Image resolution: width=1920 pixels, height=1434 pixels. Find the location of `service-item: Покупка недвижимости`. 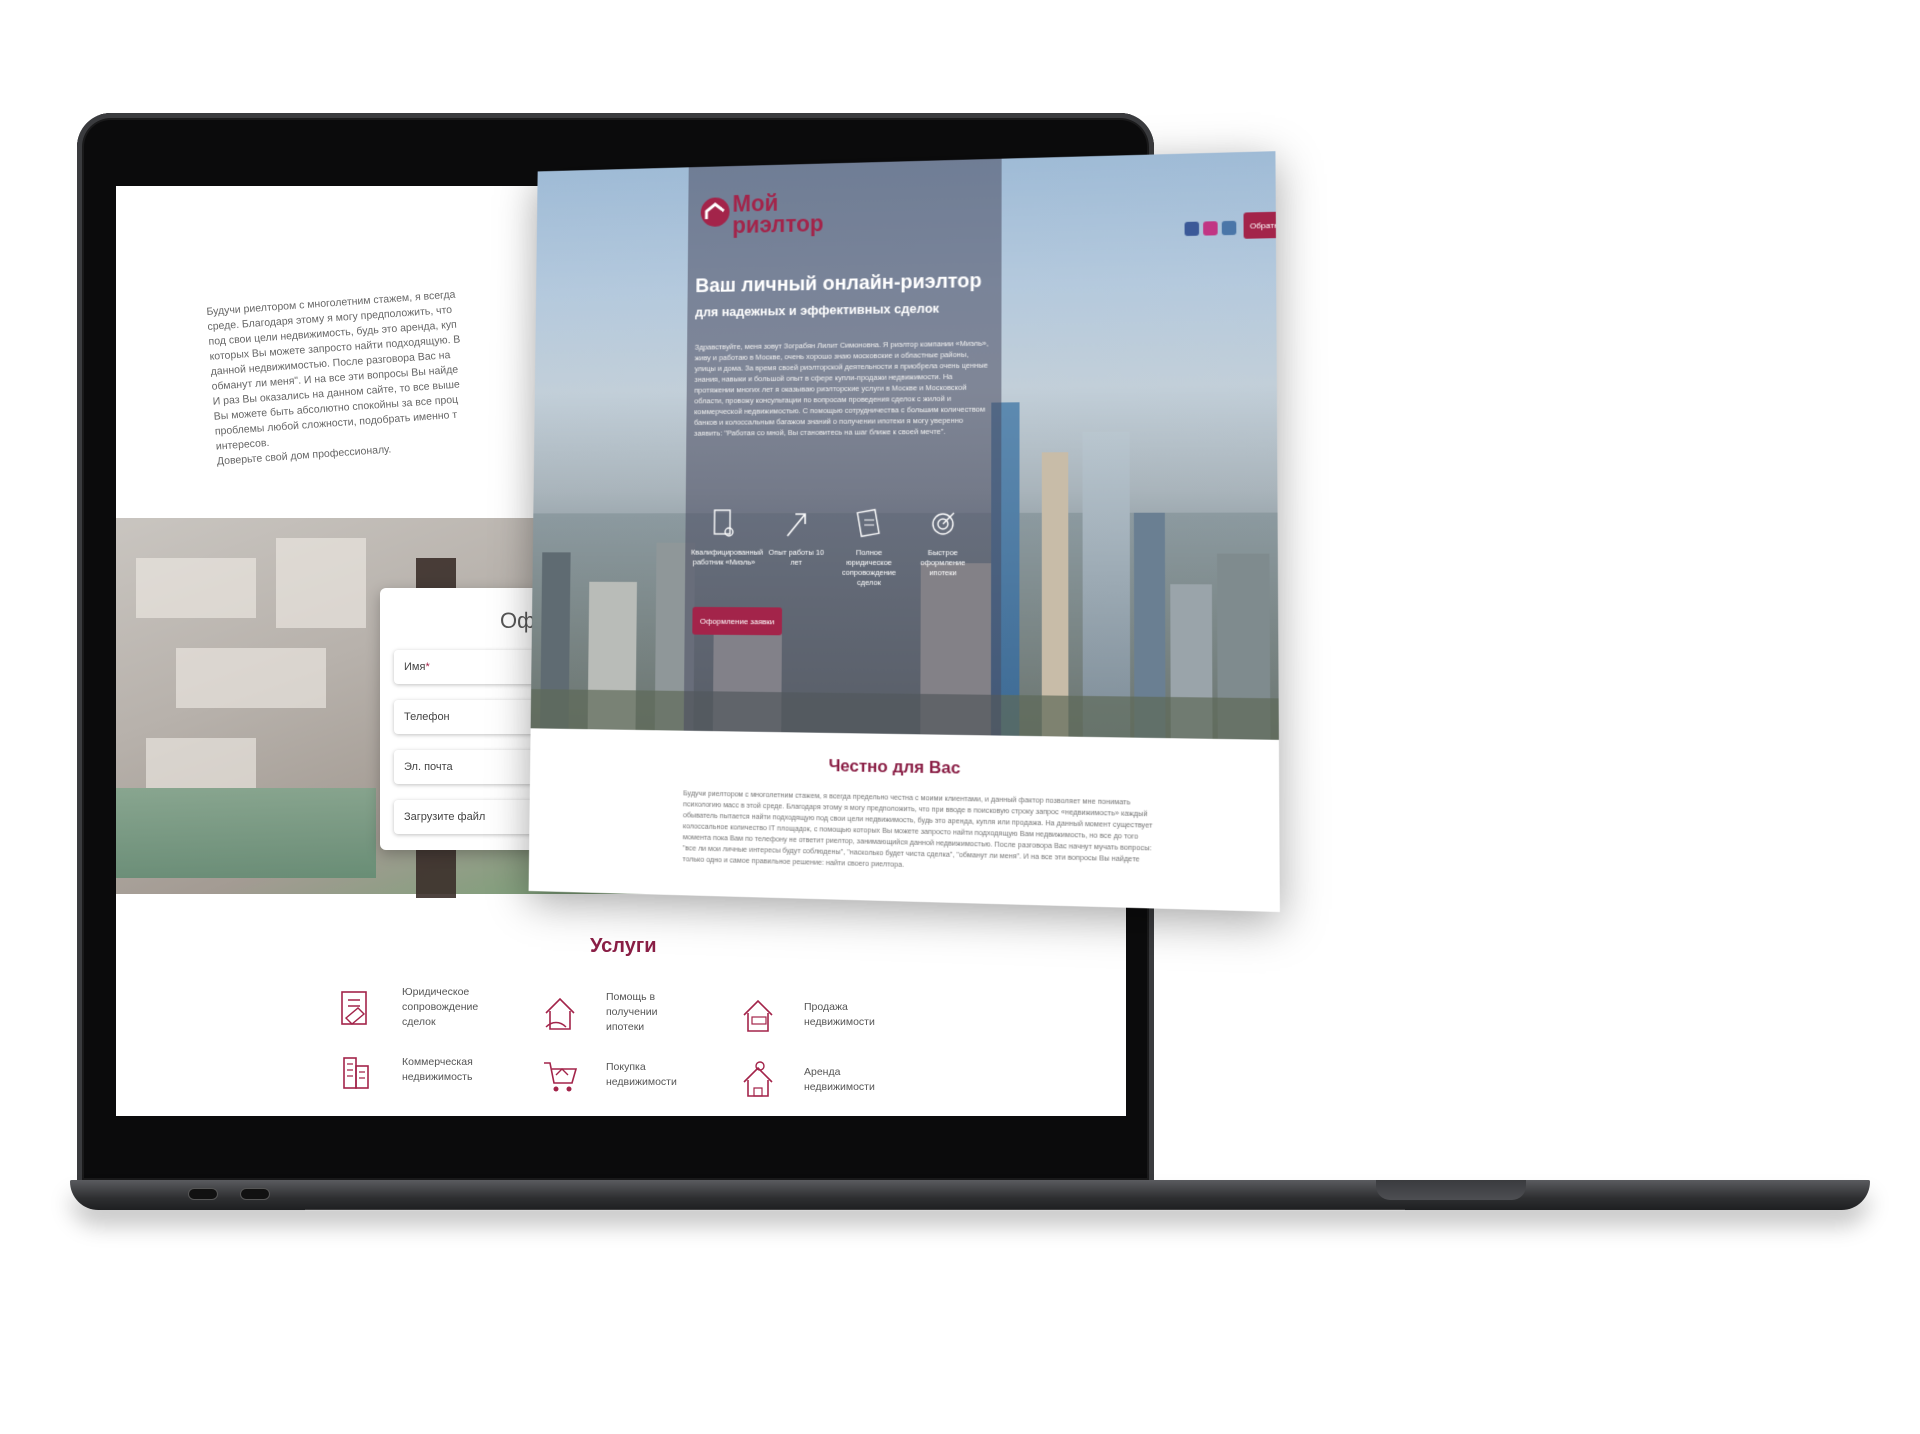

service-item: Покупка недвижимости is located at coordinates (629, 1075).